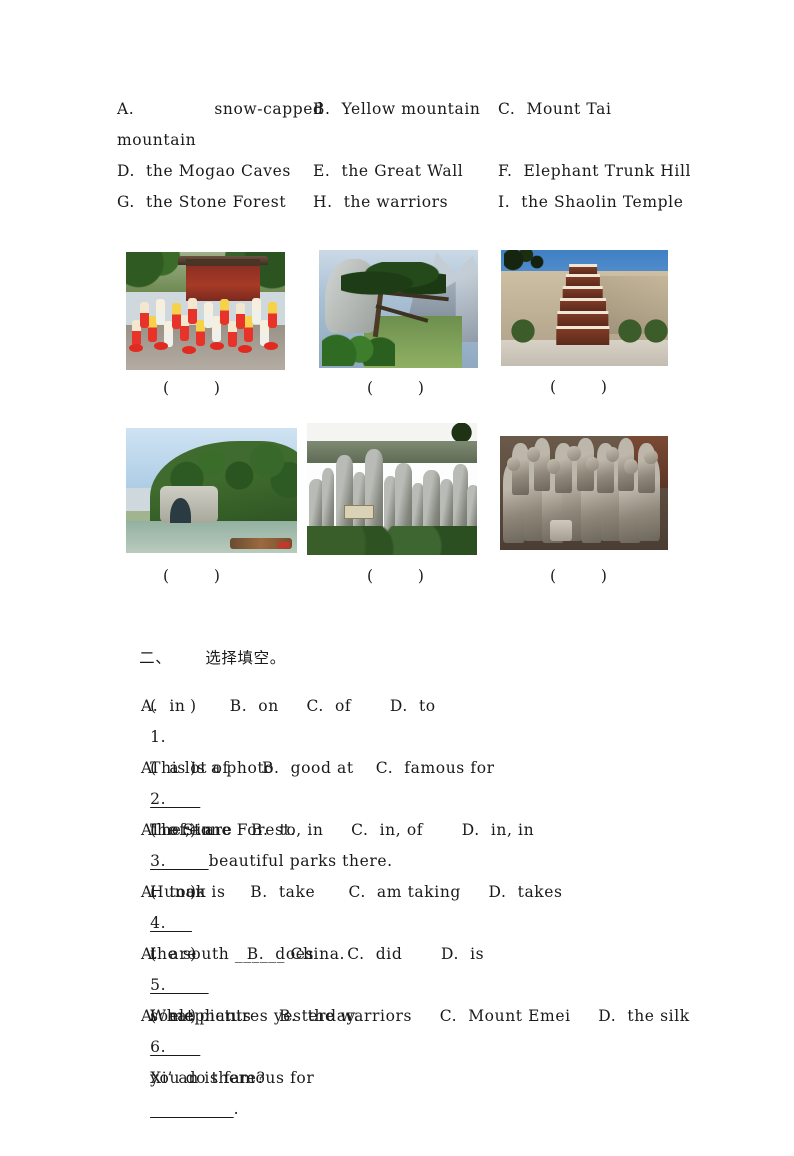  I want to click on word-bank-item-g: G. the Stone Forest, so click(202, 202).